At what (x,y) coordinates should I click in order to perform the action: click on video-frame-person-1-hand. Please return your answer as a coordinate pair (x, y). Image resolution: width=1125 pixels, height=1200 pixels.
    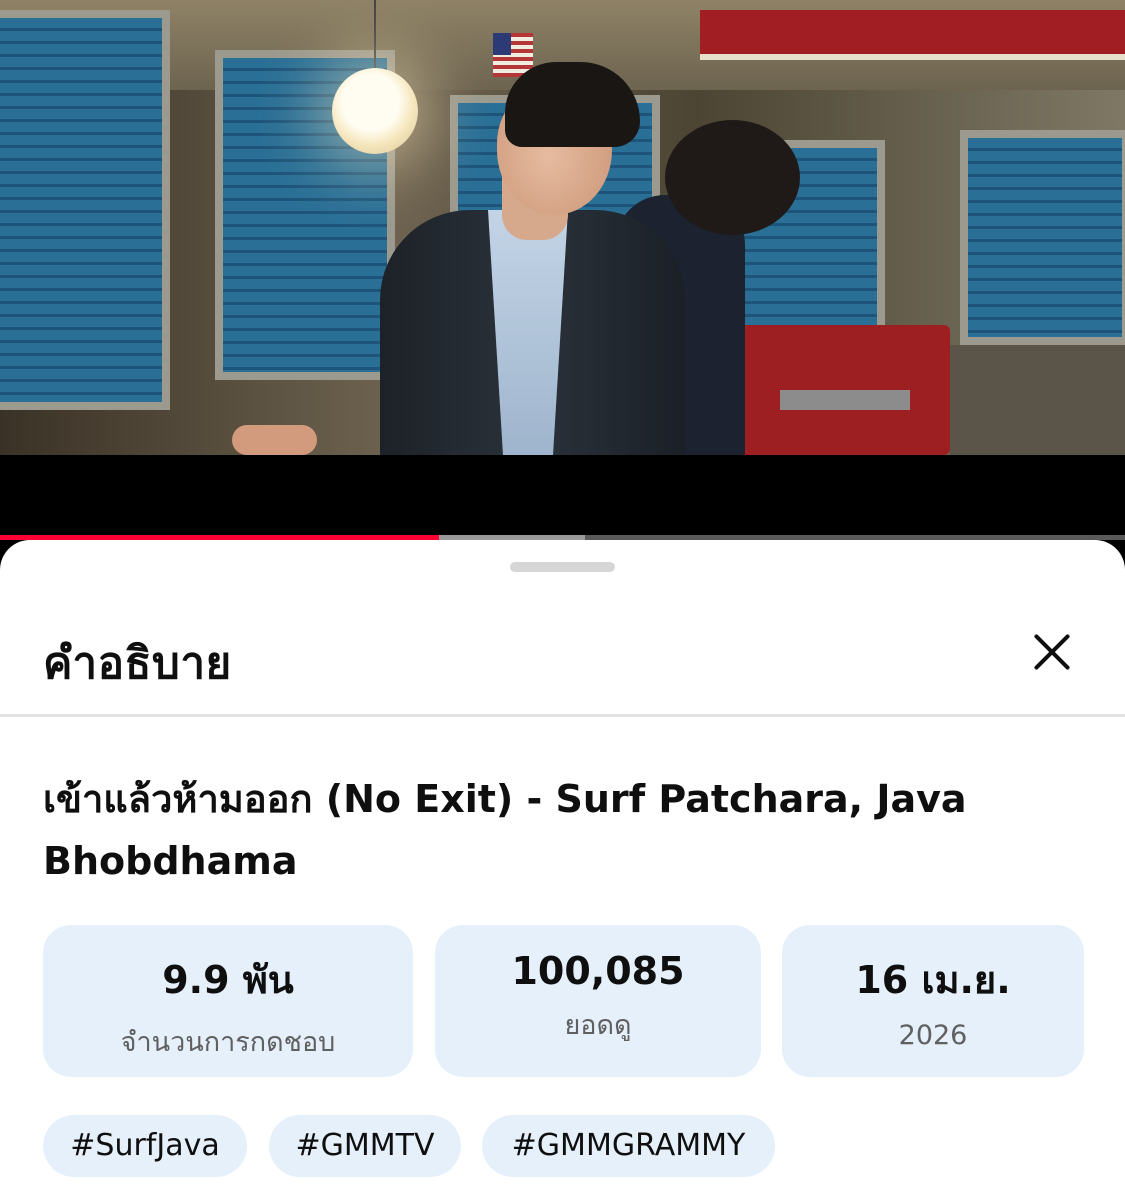
    Looking at the image, I should click on (274, 440).